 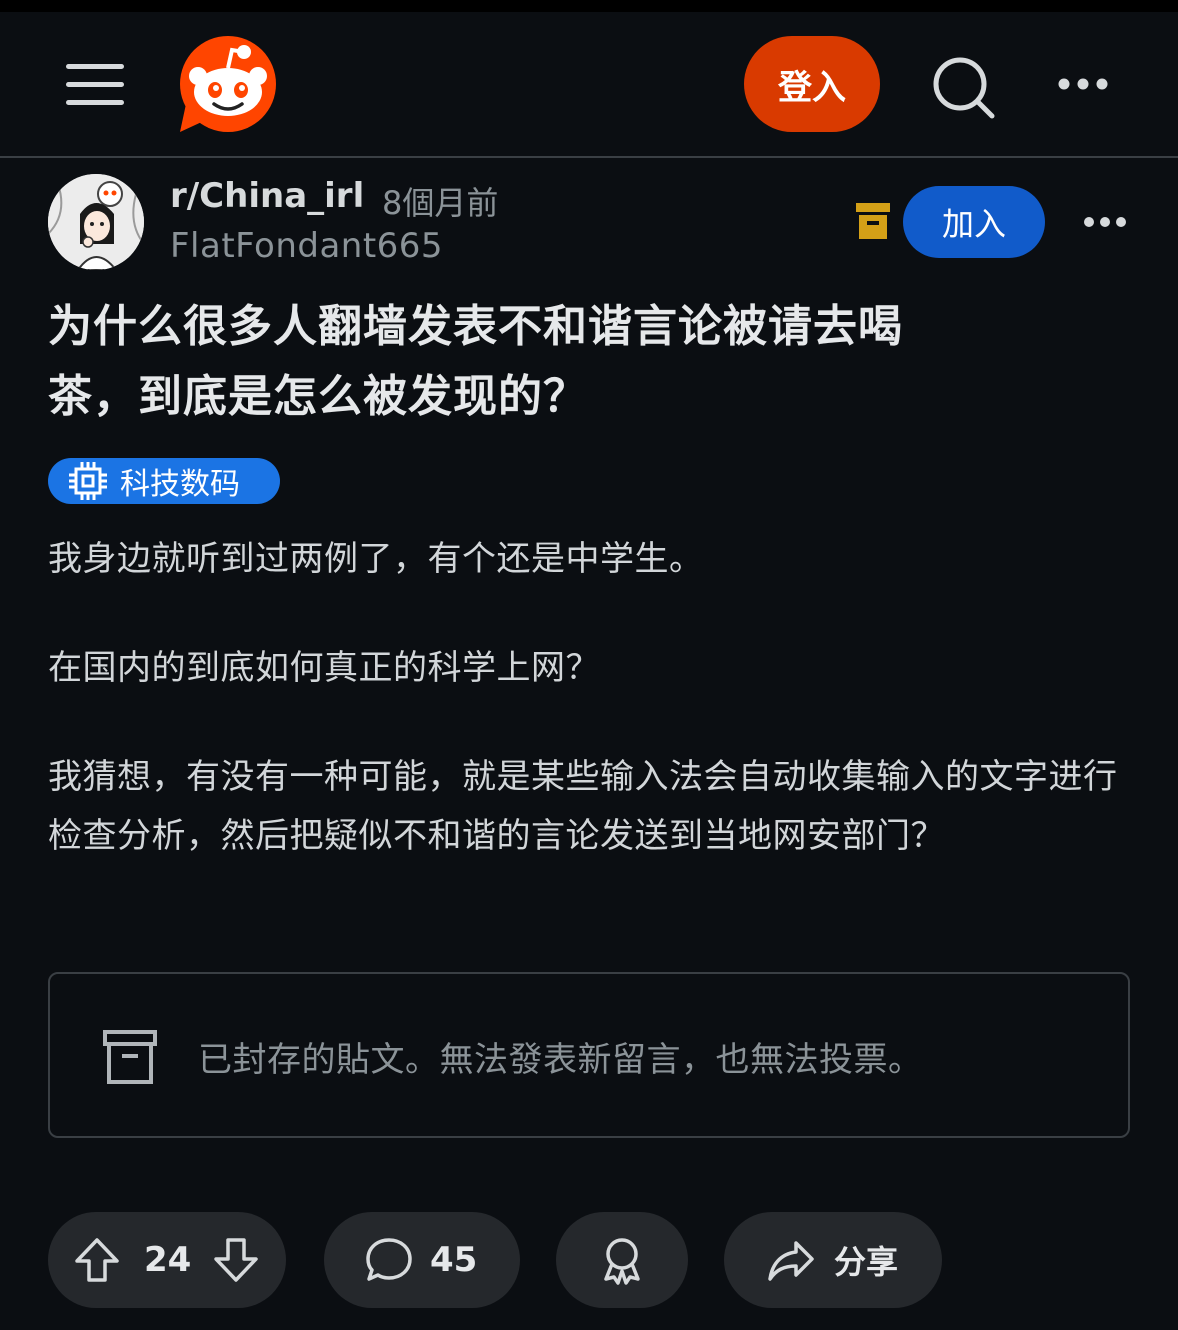 What do you see at coordinates (88, 481) in the screenshot?
I see `chip-icon` at bounding box center [88, 481].